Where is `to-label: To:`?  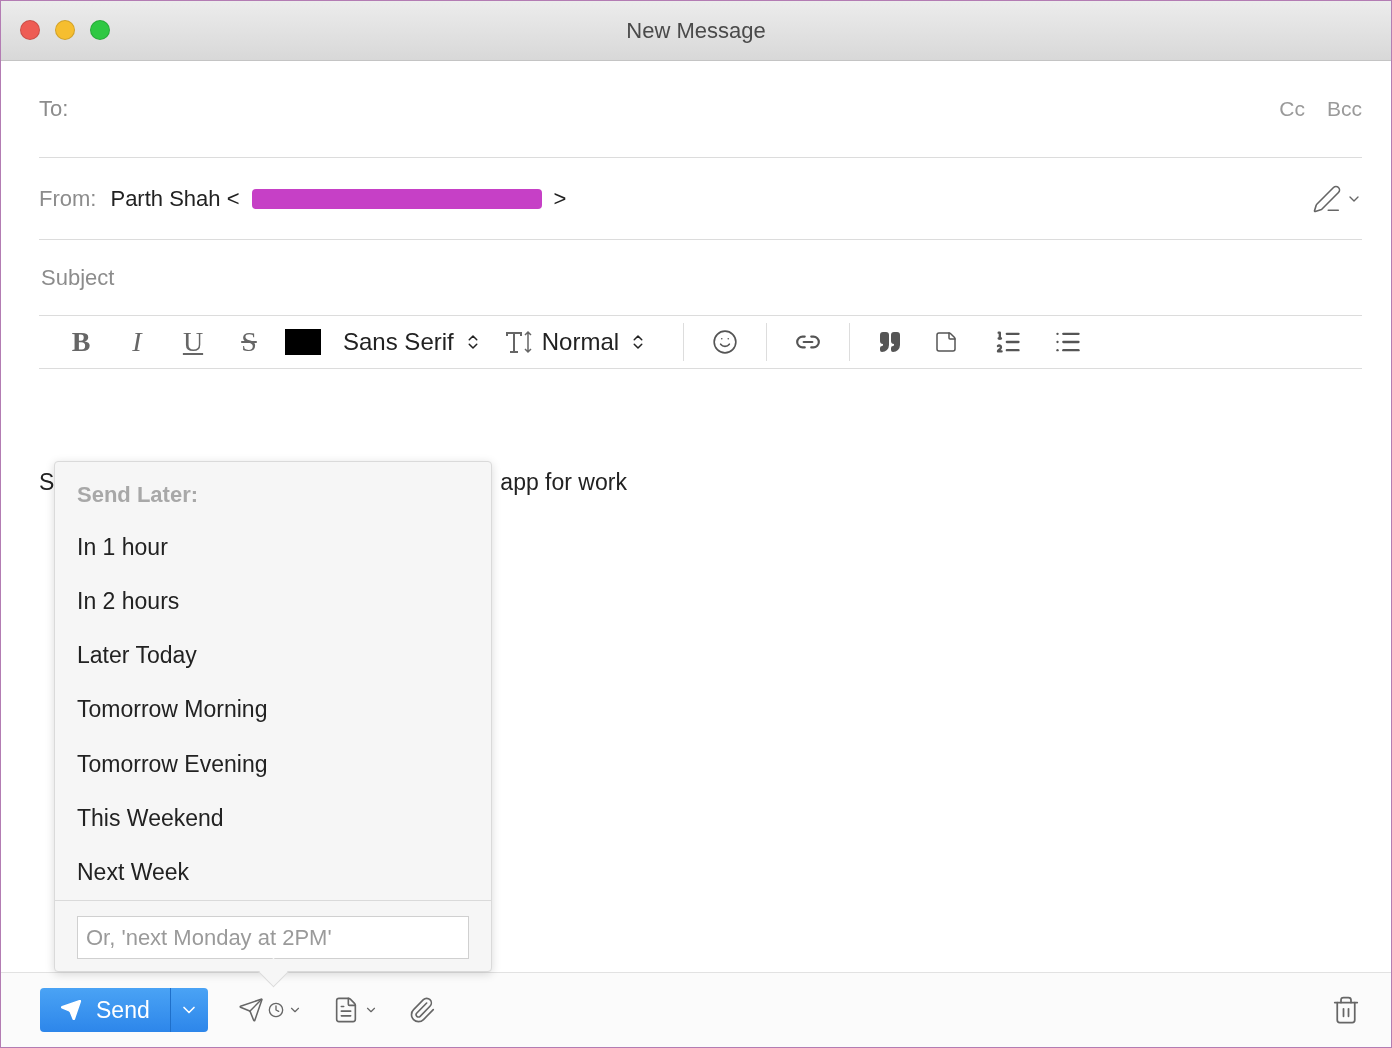 to-label: To: is located at coordinates (54, 109).